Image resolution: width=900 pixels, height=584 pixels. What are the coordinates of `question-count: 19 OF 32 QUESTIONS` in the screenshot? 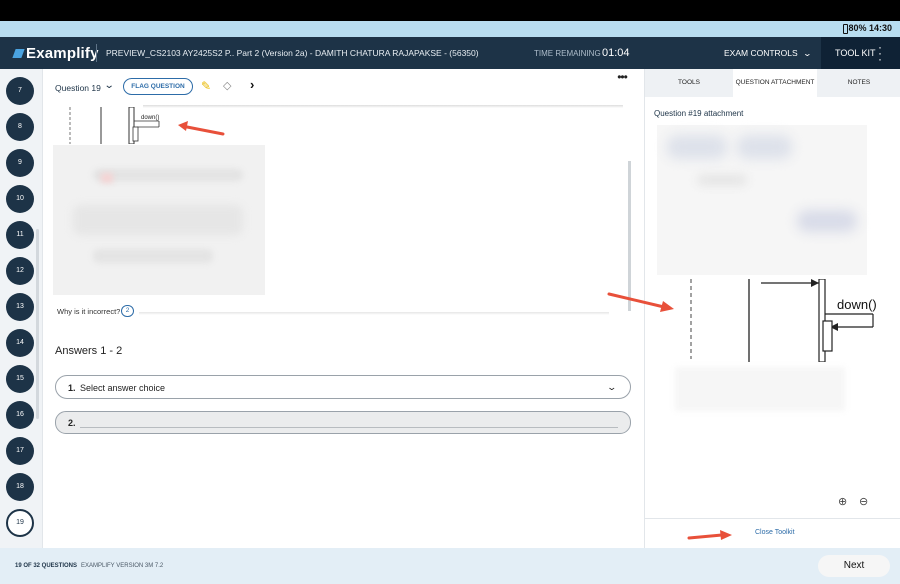 It's located at (46, 566).